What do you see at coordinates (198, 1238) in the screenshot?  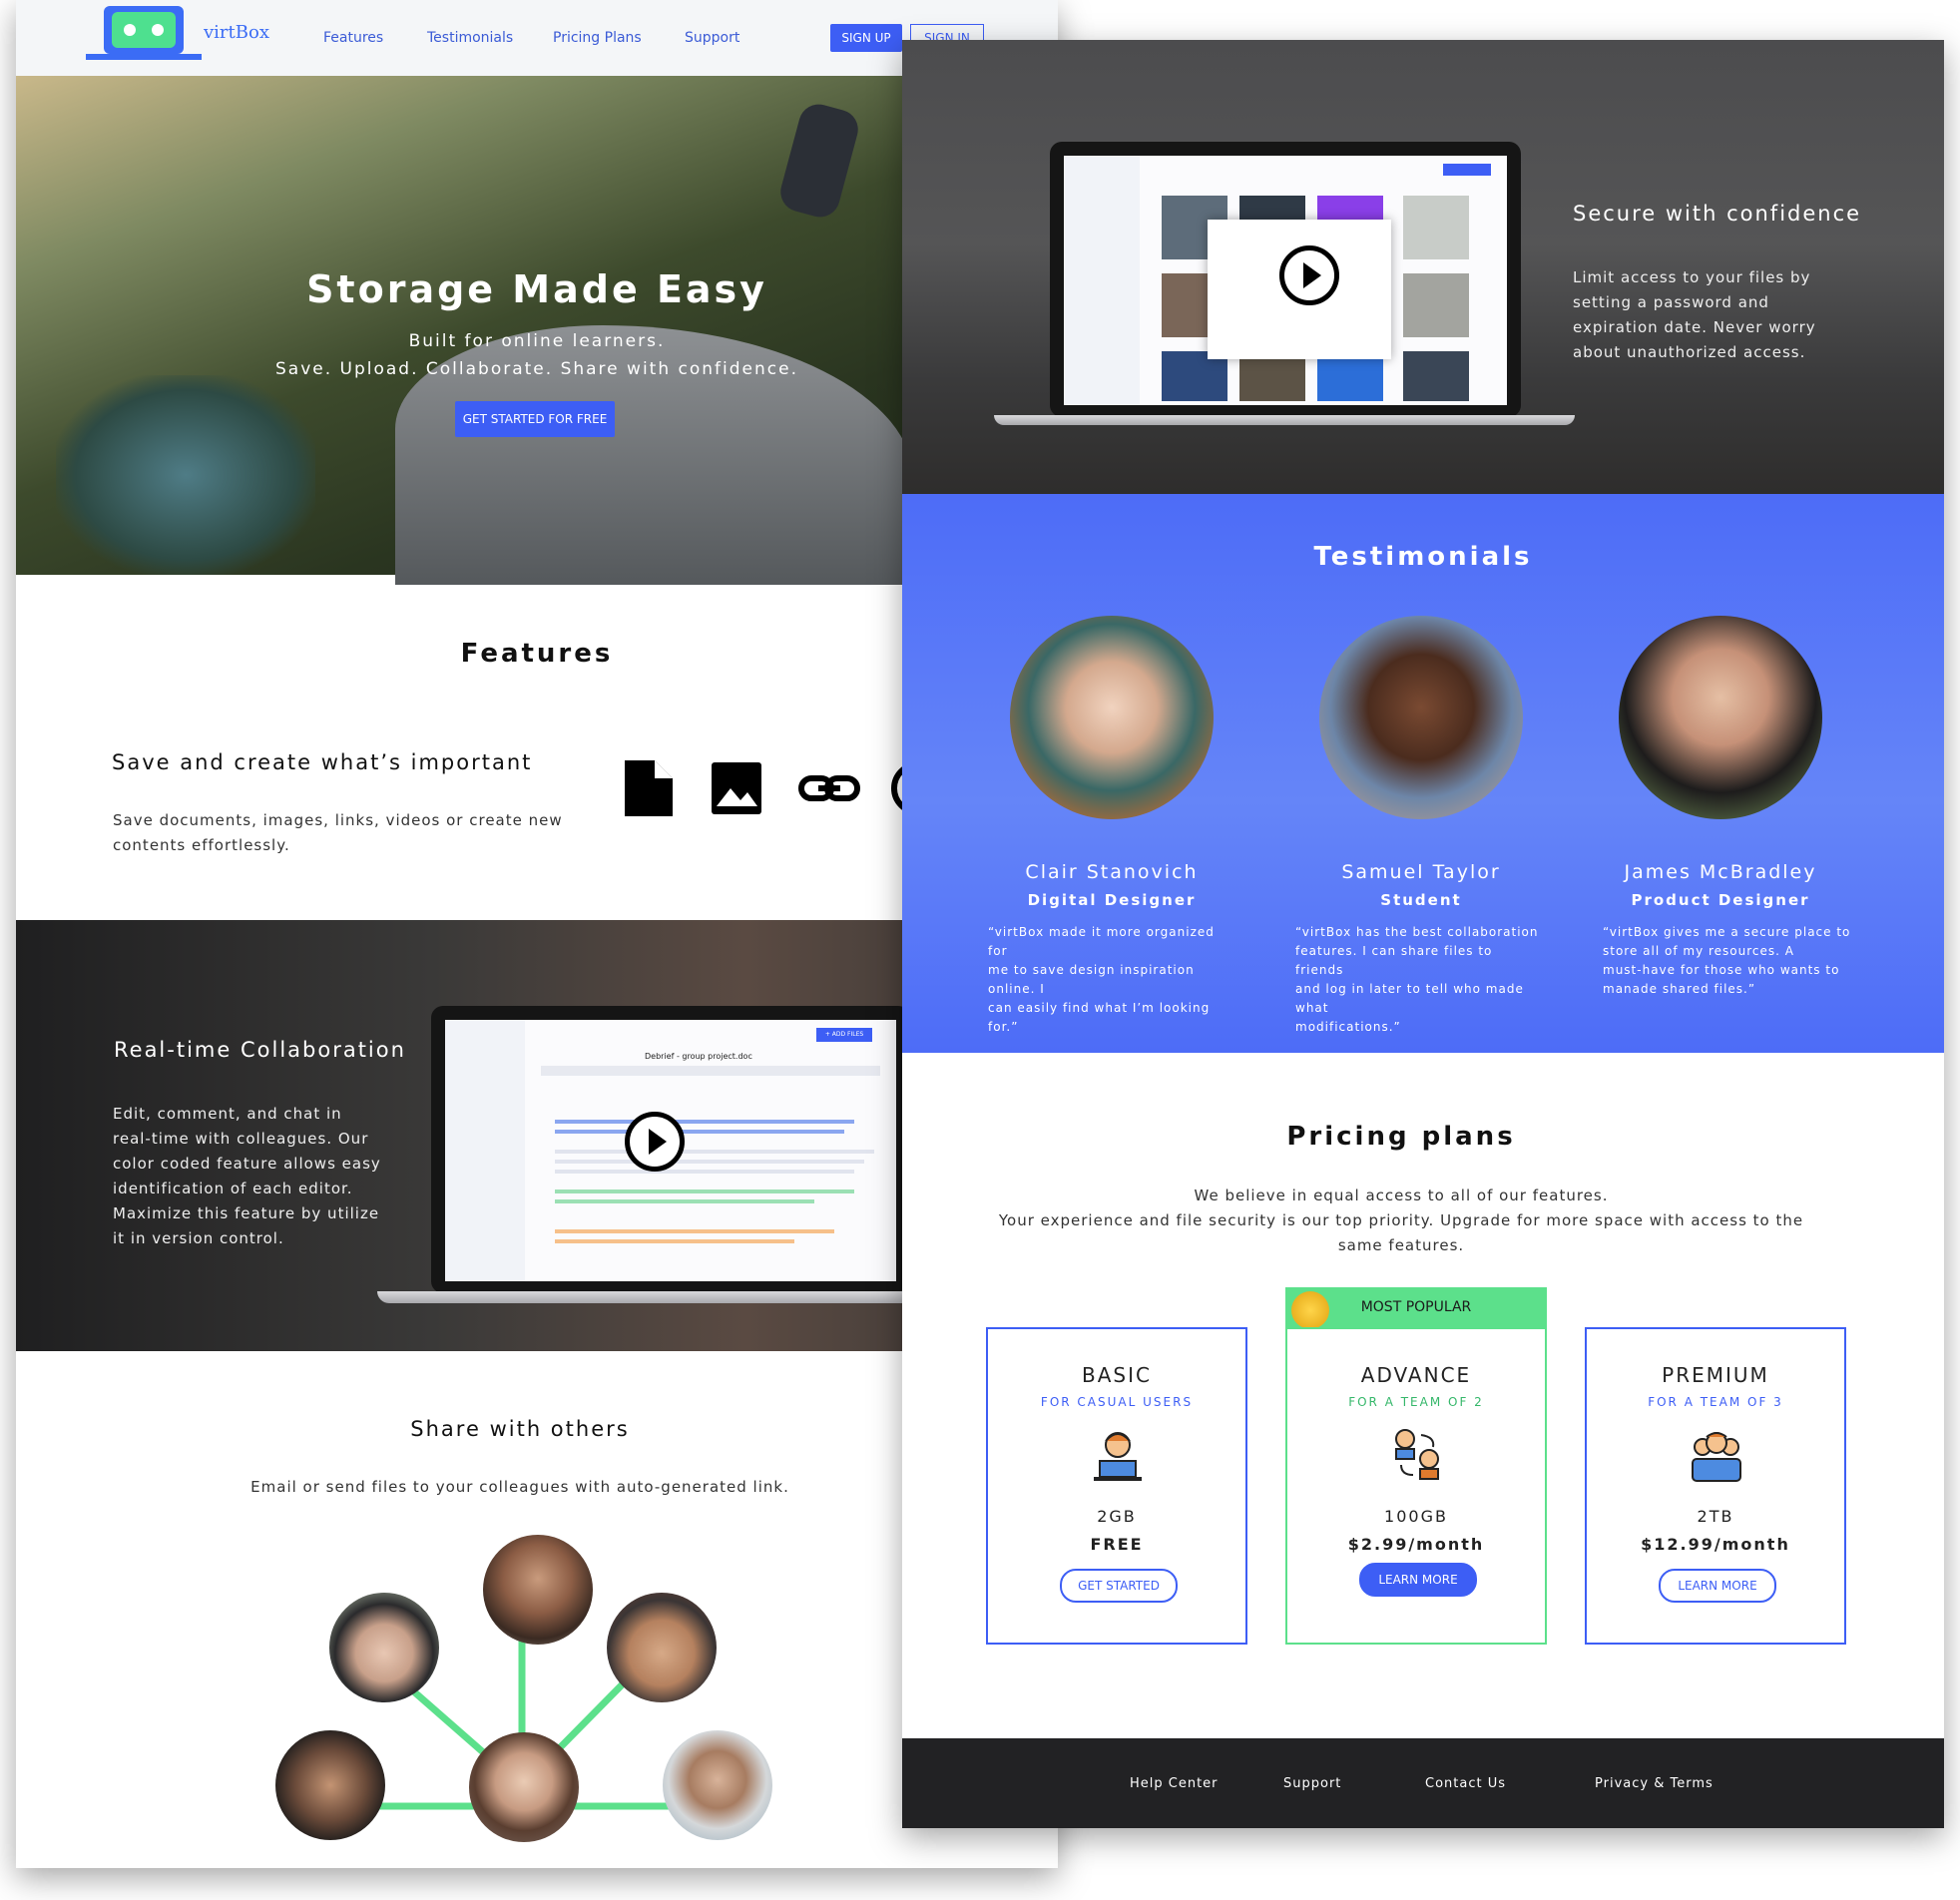 I see `collaboration-text-6: it in version control.` at bounding box center [198, 1238].